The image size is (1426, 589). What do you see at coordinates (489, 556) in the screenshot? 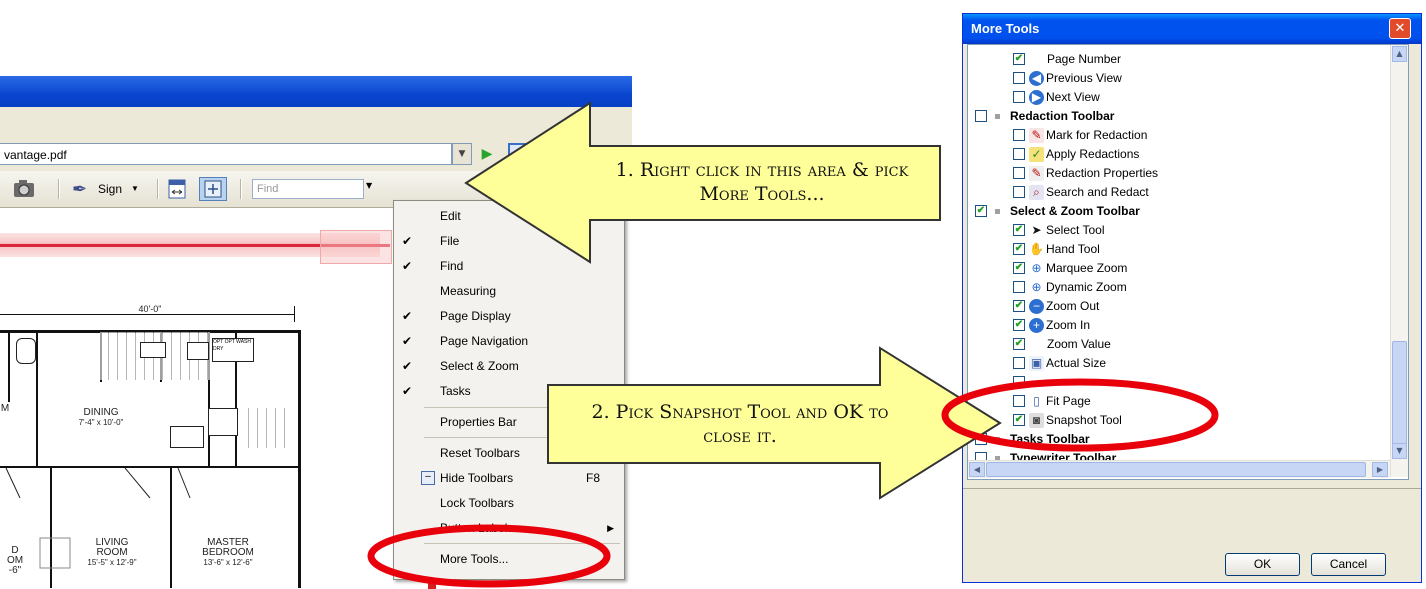
I see `highlight-ellipse-more-tools` at bounding box center [489, 556].